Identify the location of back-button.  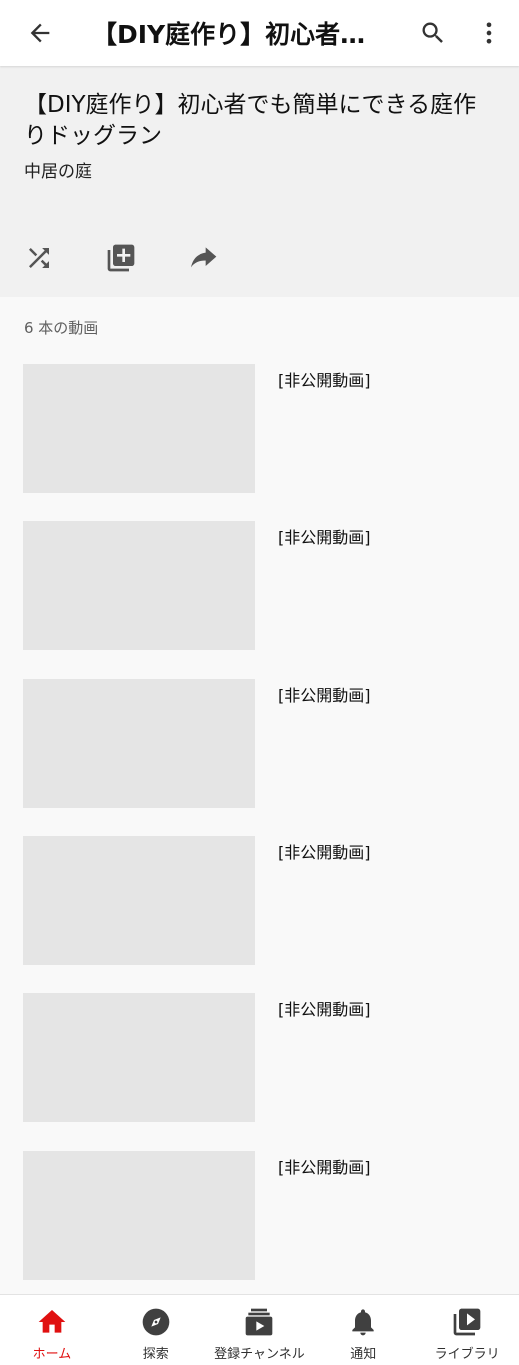
(40, 33).